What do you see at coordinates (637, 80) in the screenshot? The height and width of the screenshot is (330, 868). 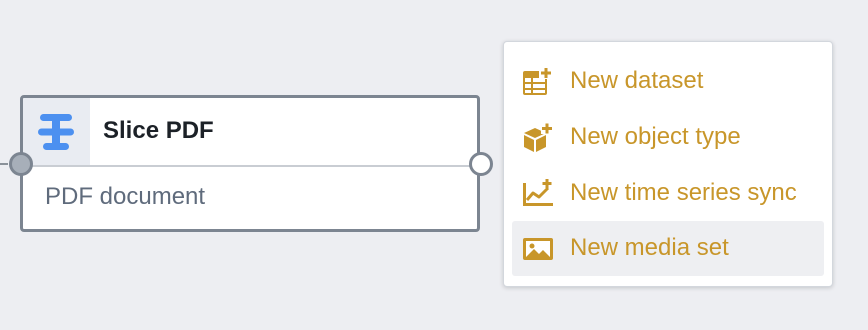 I see `menu-item-label: New dataset` at bounding box center [637, 80].